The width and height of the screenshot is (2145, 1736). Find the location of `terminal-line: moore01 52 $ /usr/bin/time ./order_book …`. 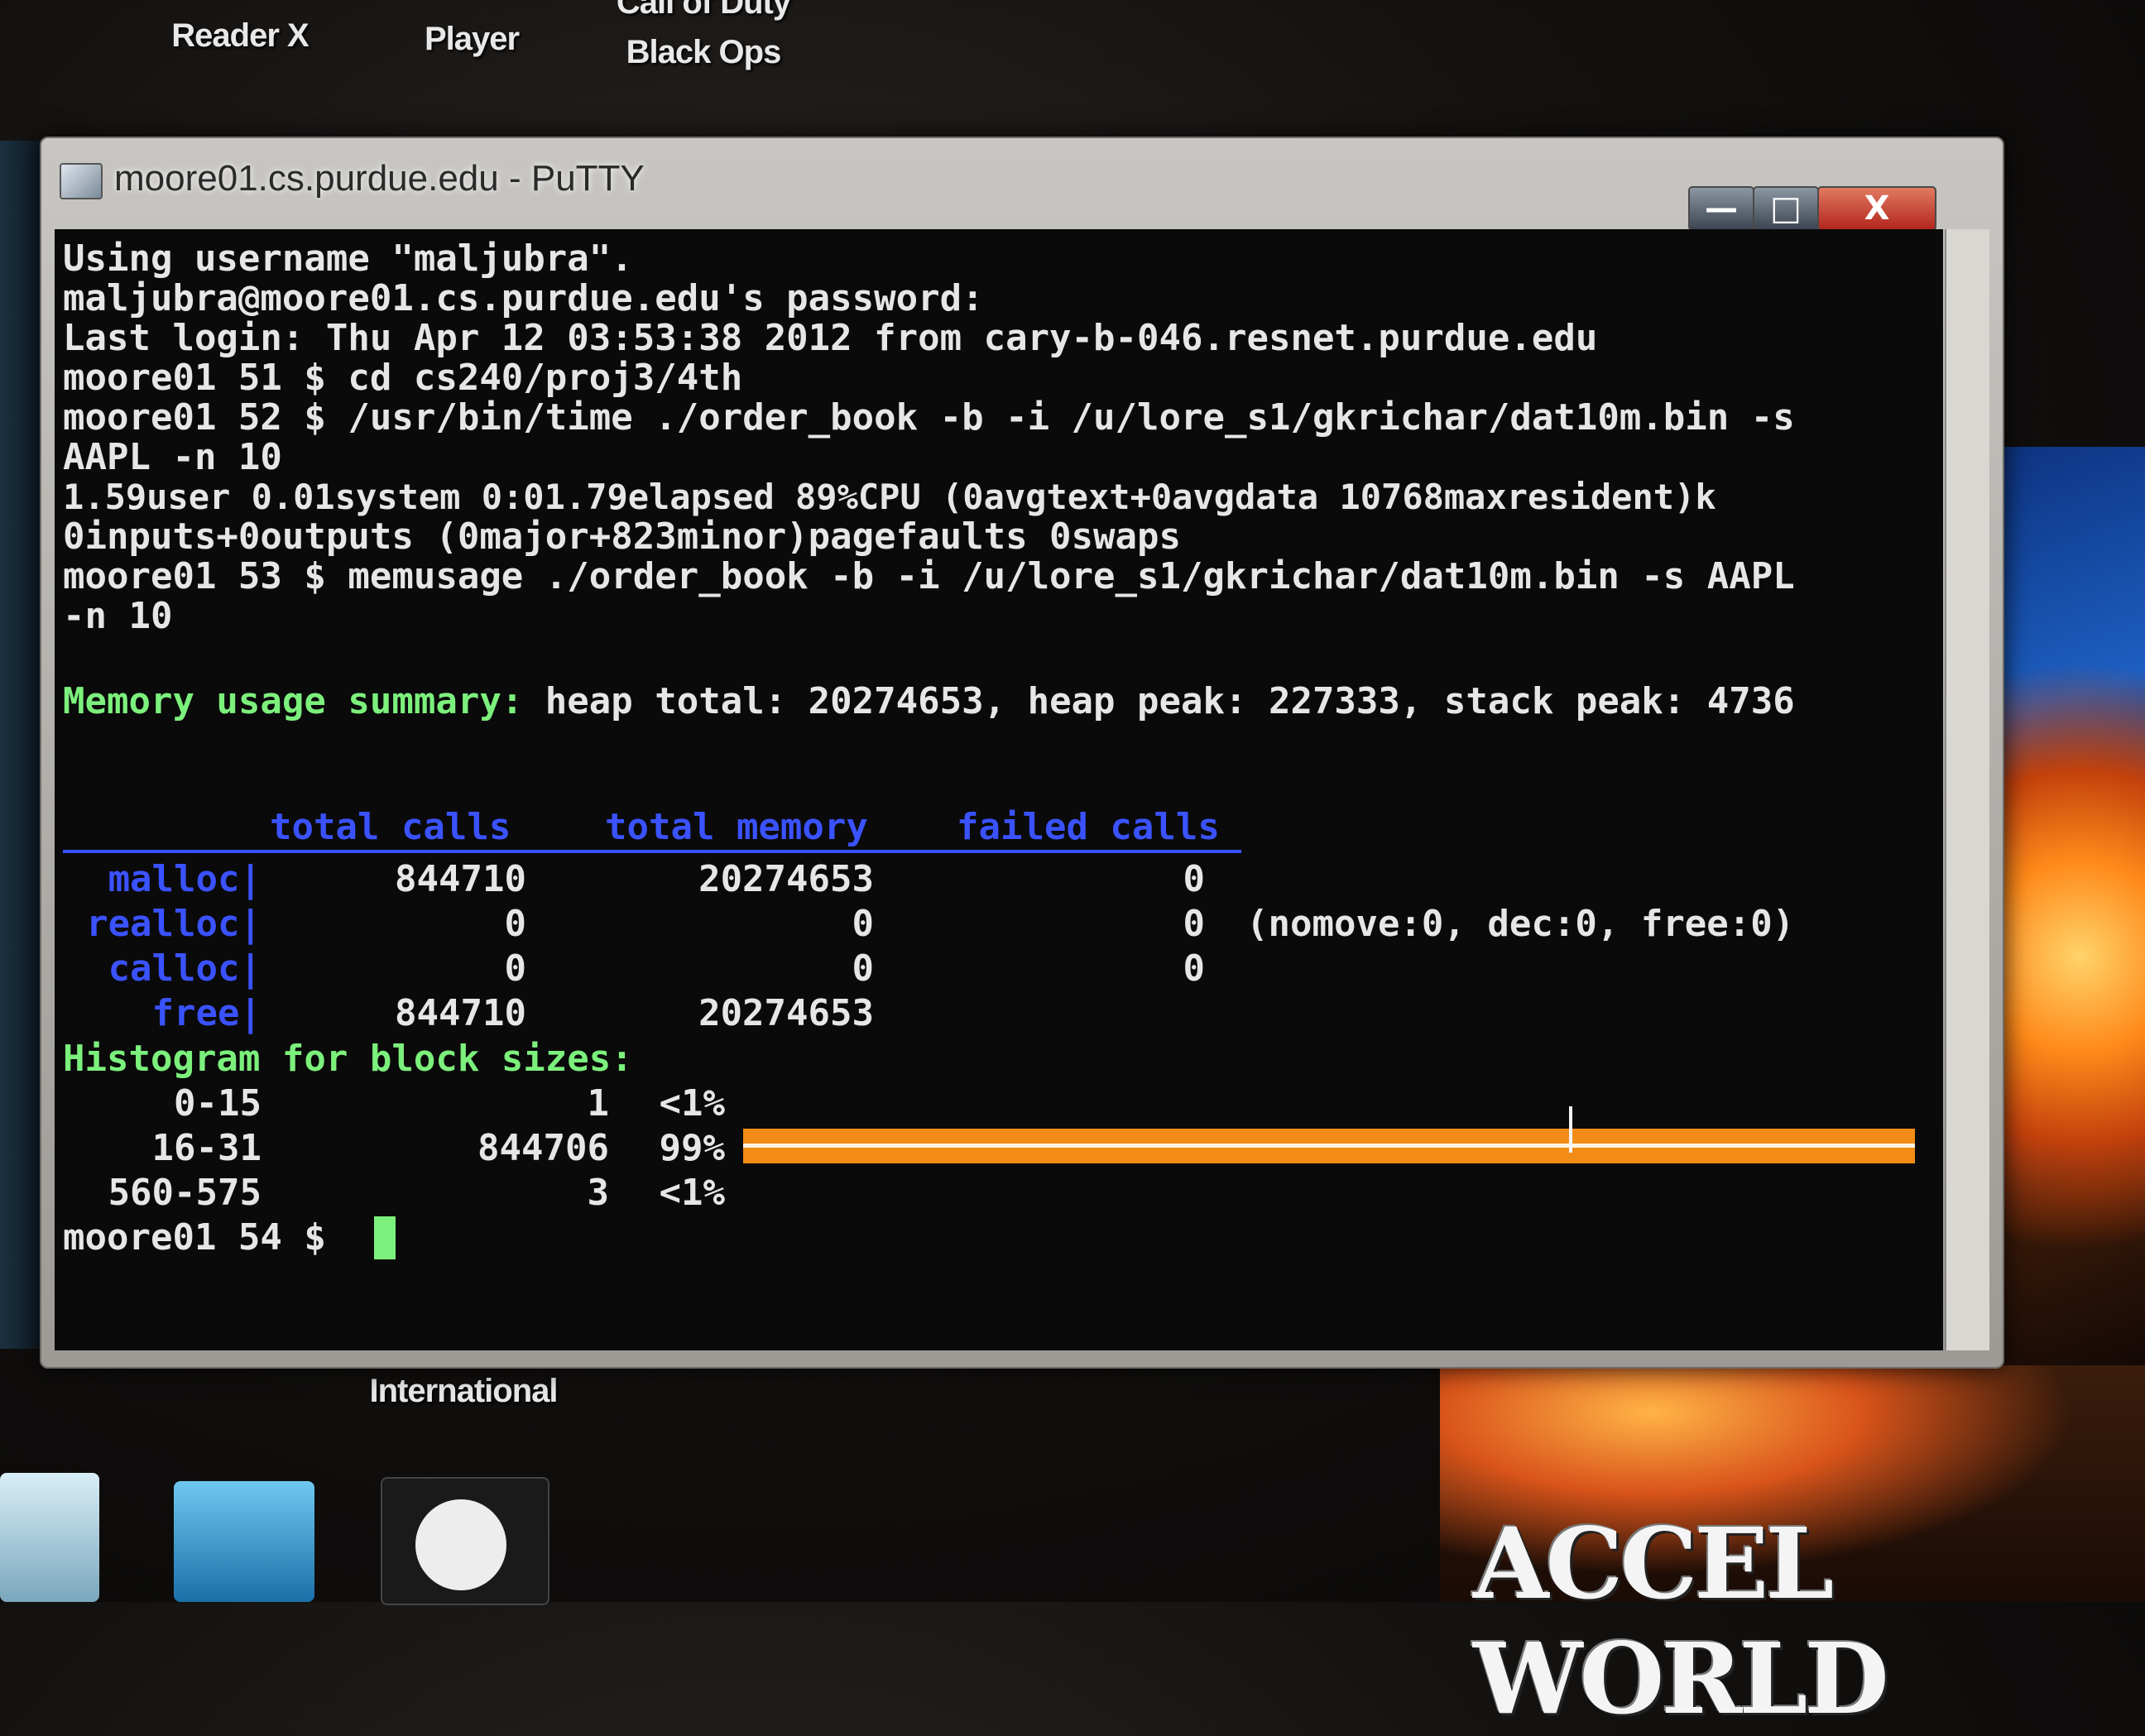

terminal-line: moore01 52 $ /usr/bin/time ./order_book … is located at coordinates (929, 418).